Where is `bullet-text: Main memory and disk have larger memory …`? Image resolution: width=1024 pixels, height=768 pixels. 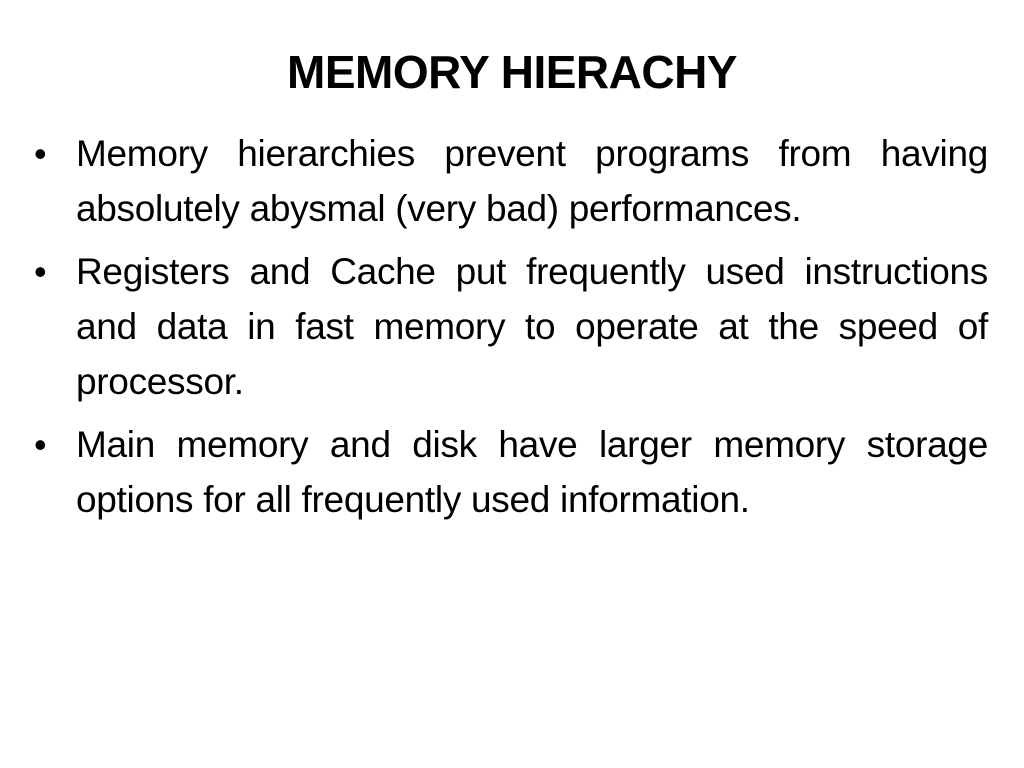
bullet-text: Main memory and disk have larger memory … is located at coordinates (532, 472).